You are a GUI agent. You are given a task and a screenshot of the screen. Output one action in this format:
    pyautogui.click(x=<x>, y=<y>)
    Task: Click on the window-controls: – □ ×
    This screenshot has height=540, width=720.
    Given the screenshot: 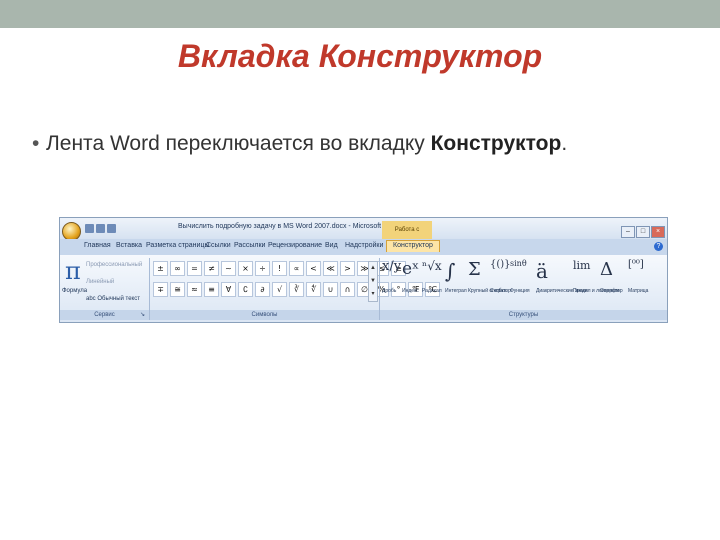 What is the action you would take?
    pyautogui.click(x=642, y=229)
    